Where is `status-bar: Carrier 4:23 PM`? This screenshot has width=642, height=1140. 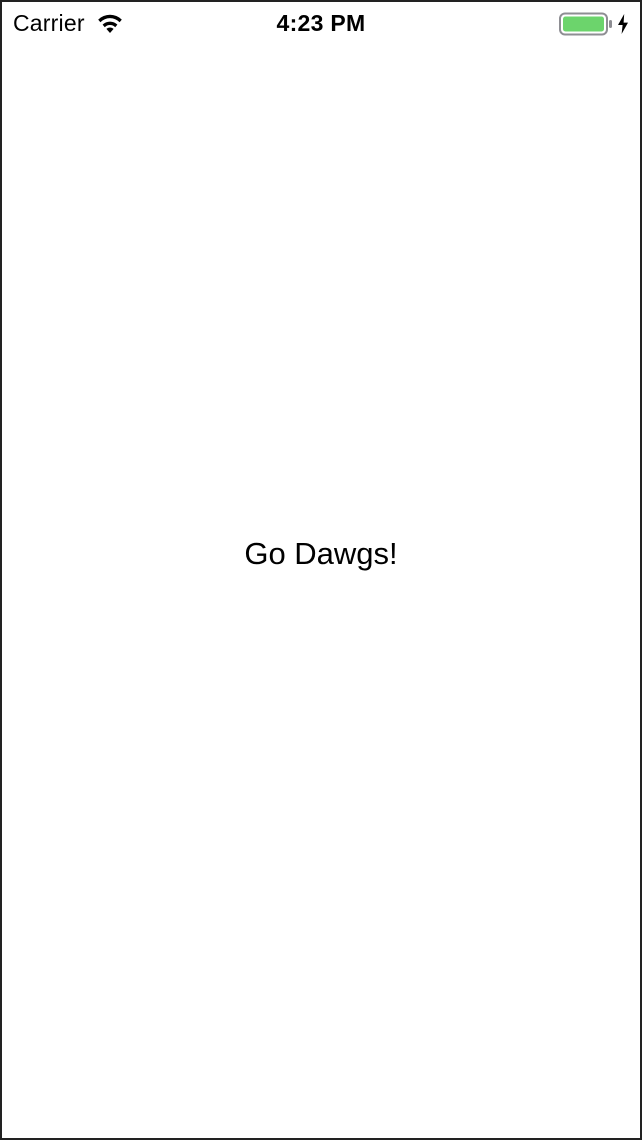
status-bar: Carrier 4:23 PM is located at coordinates (321, 24).